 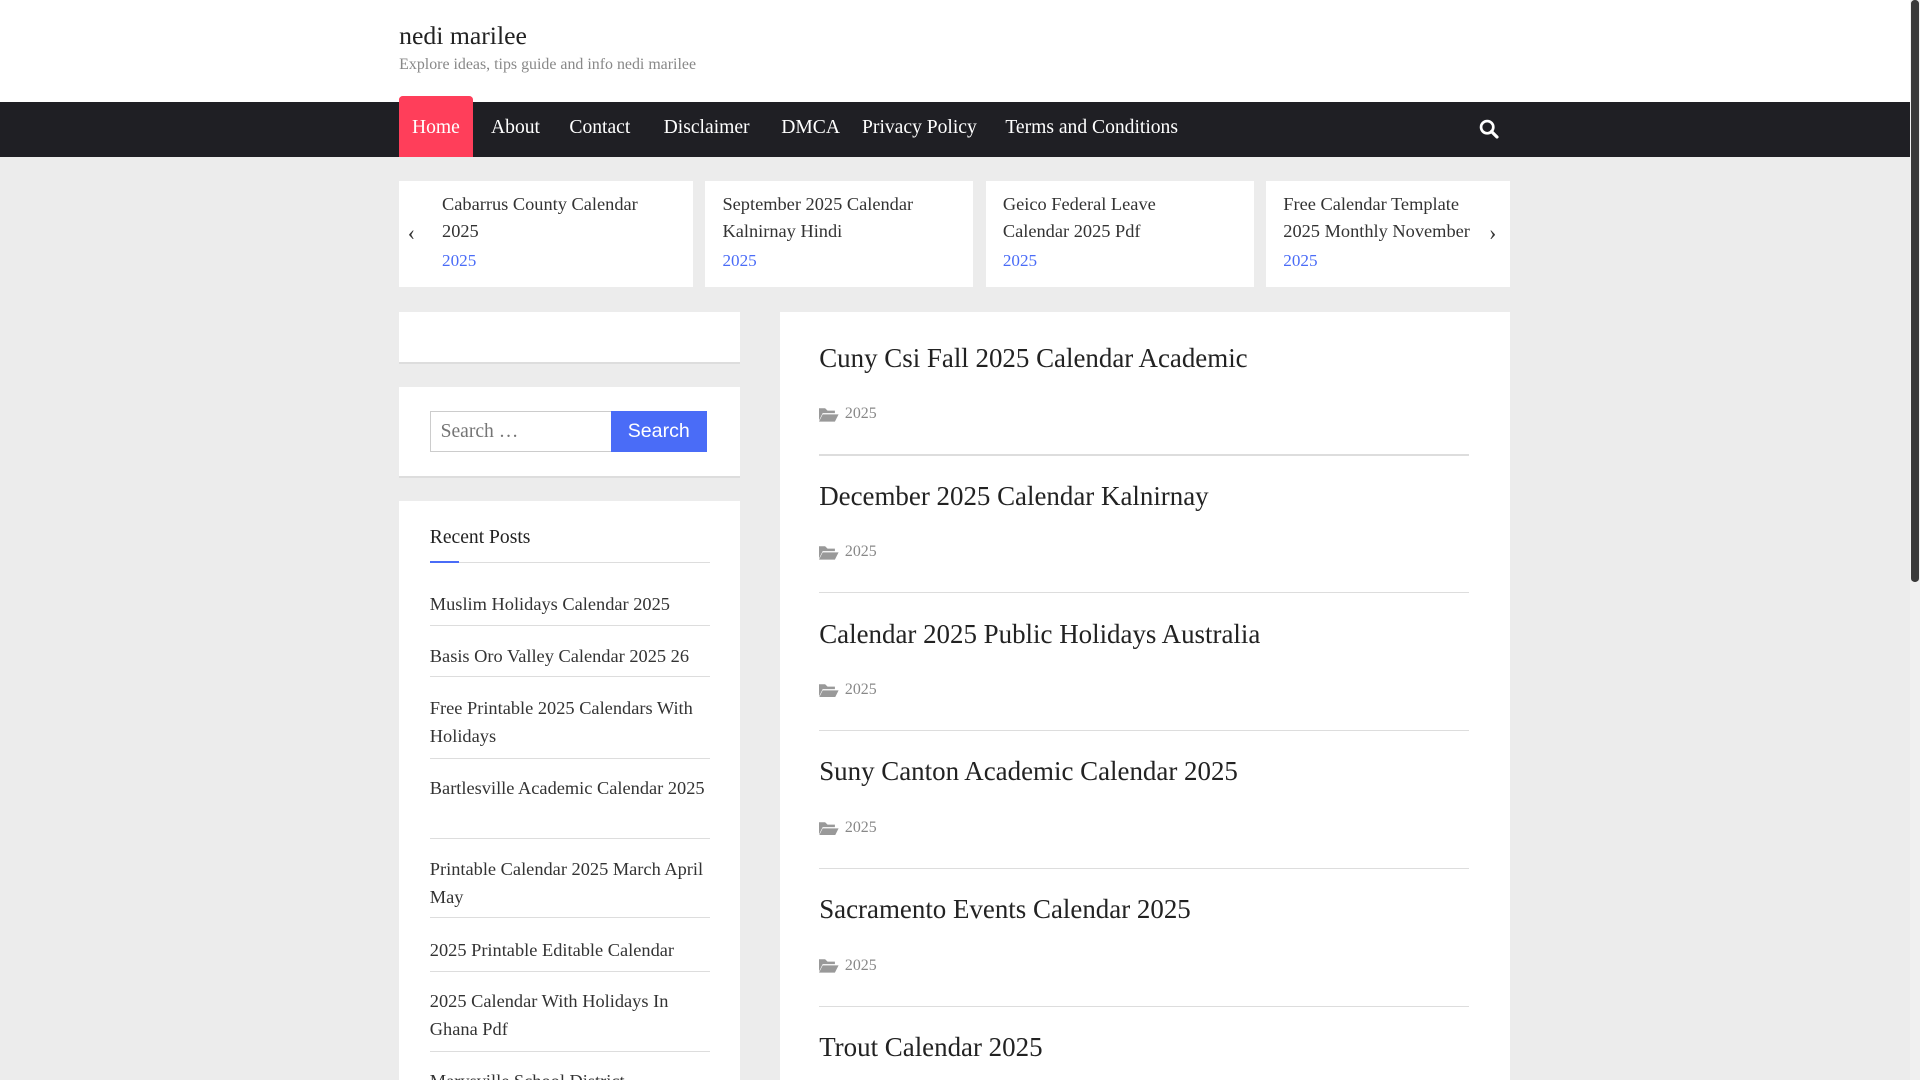 I want to click on post-title: Trout Calendar 2025, so click(x=930, y=1047).